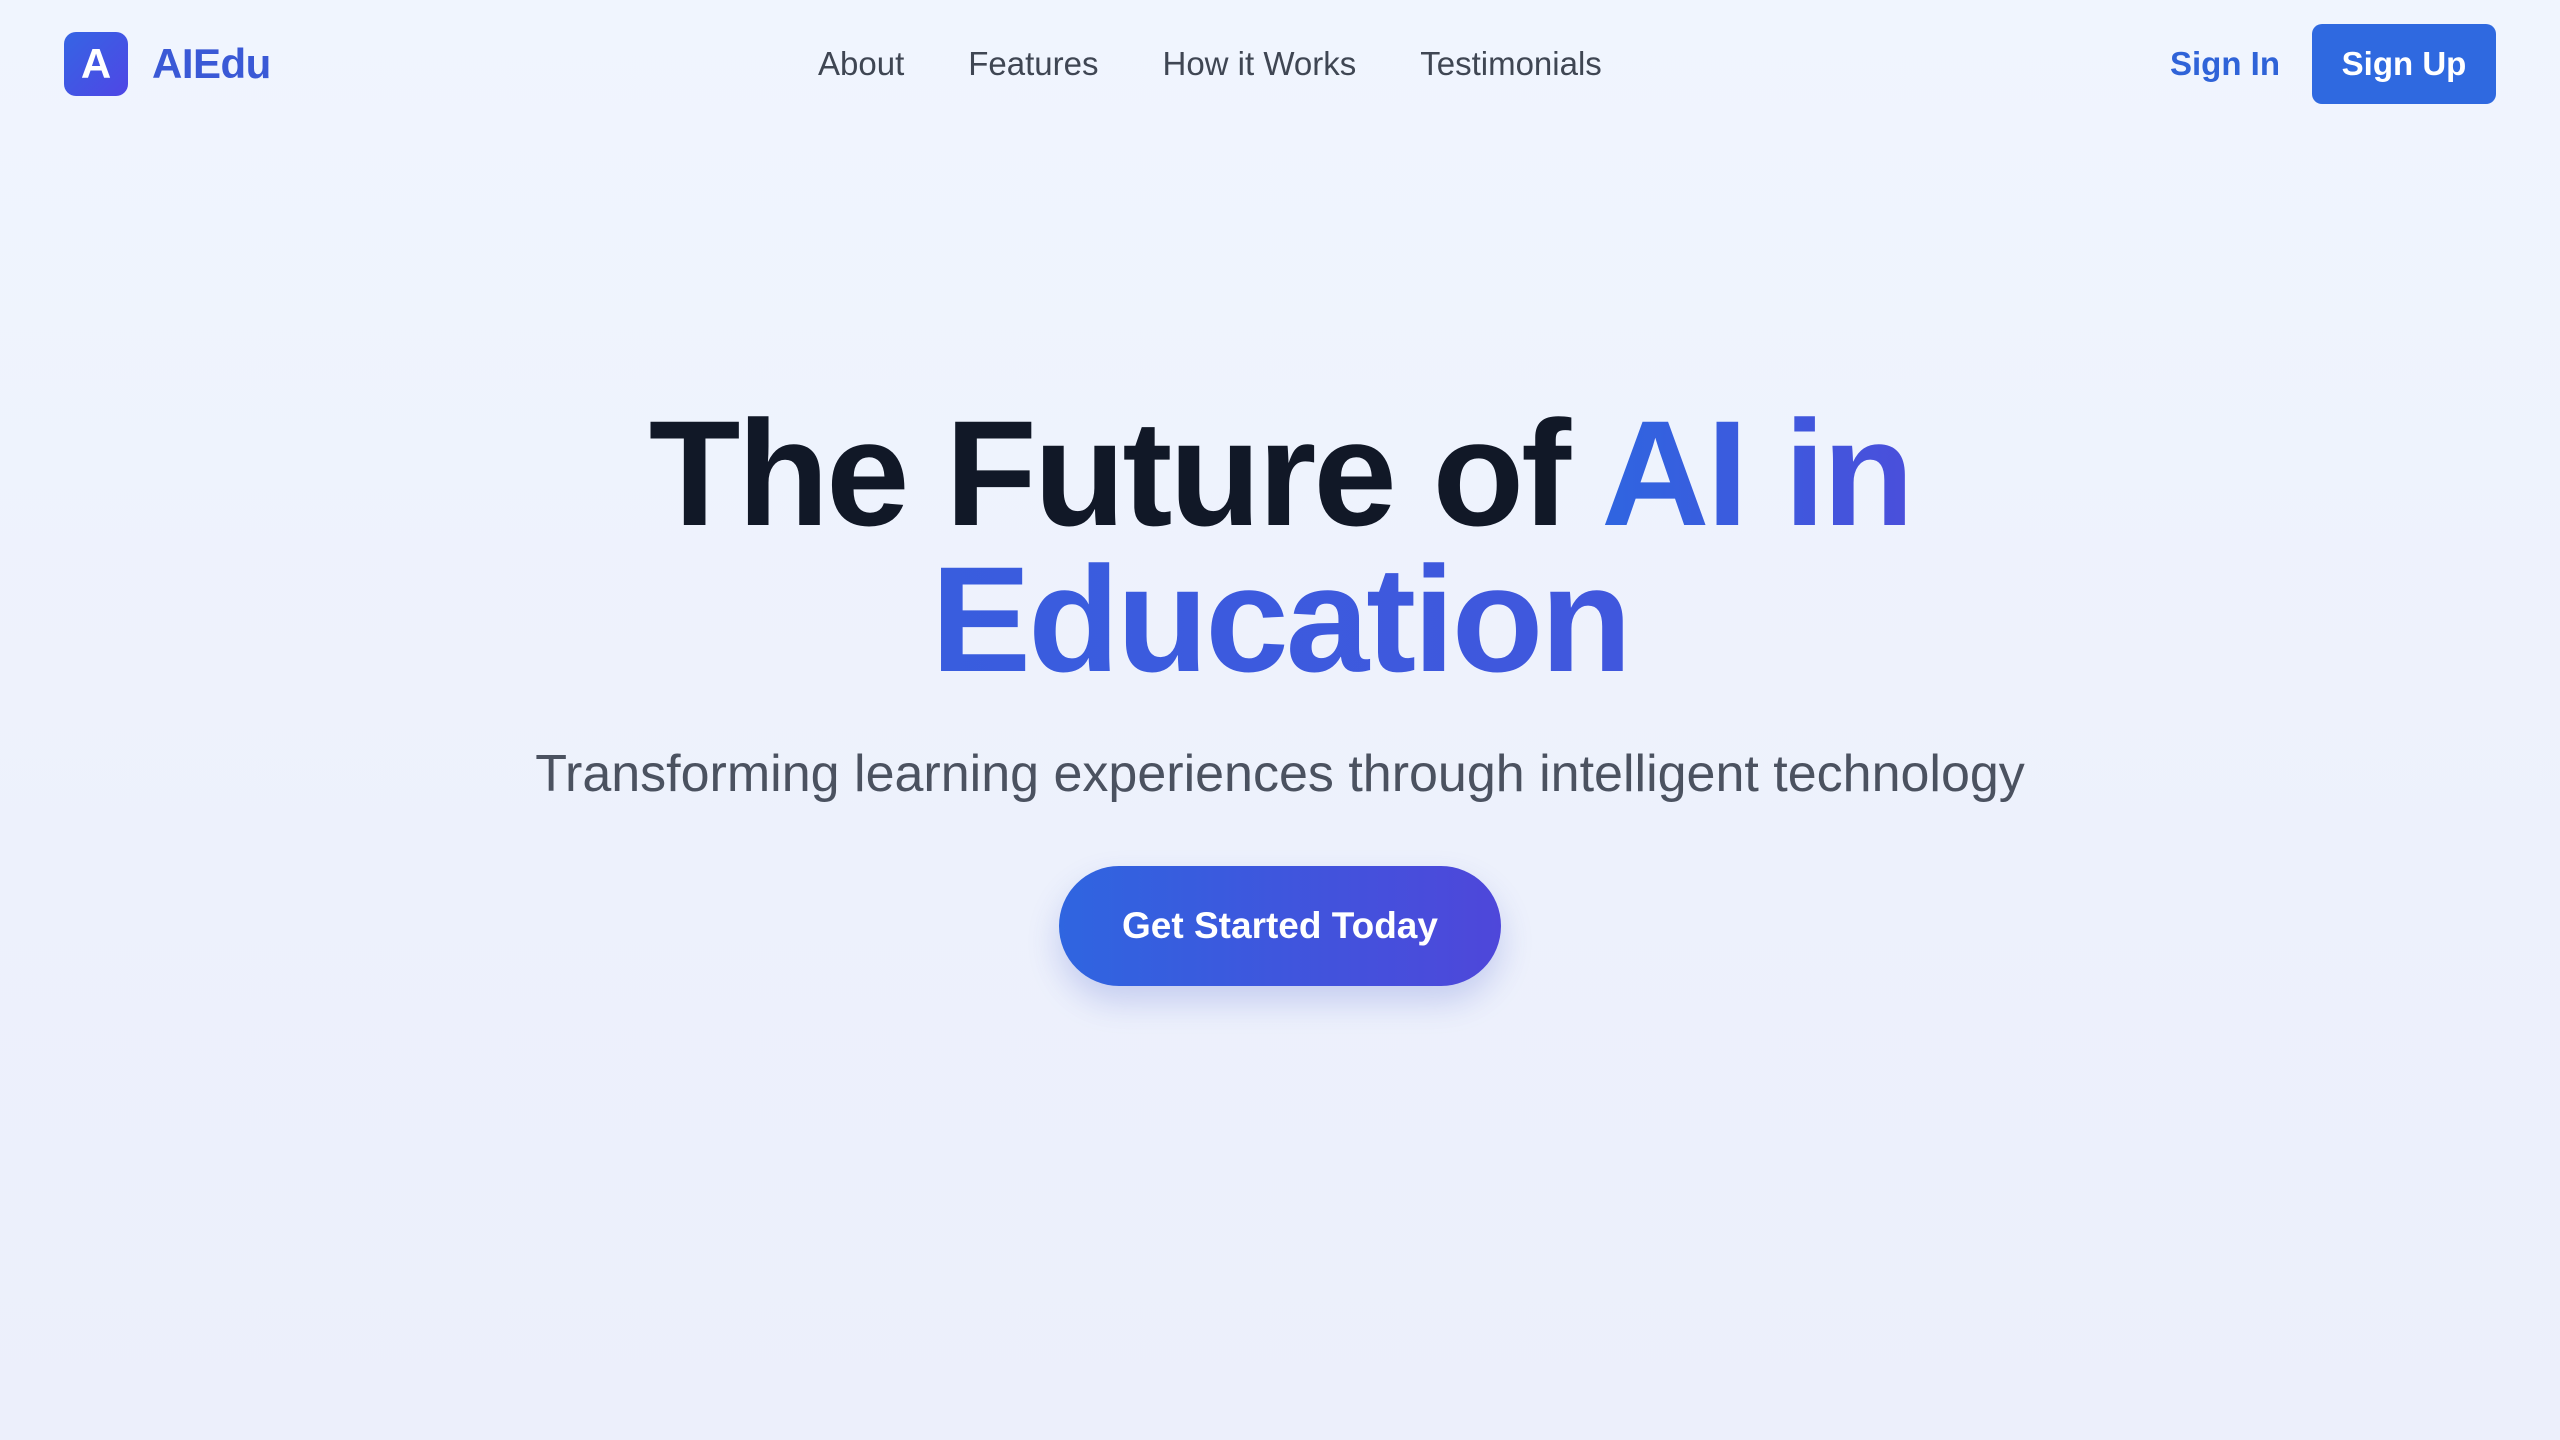  Describe the element at coordinates (1280, 926) in the screenshot. I see `get-started-button: Get Started Today` at that location.